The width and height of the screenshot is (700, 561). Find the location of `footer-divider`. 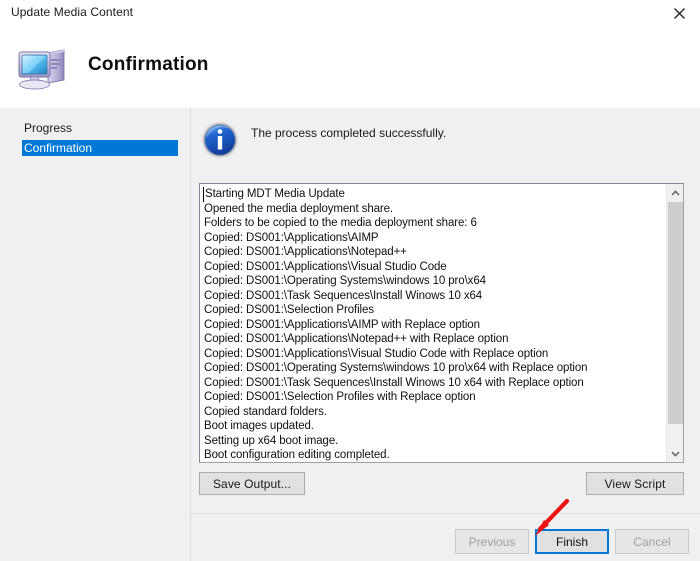

footer-divider is located at coordinates (445, 513).